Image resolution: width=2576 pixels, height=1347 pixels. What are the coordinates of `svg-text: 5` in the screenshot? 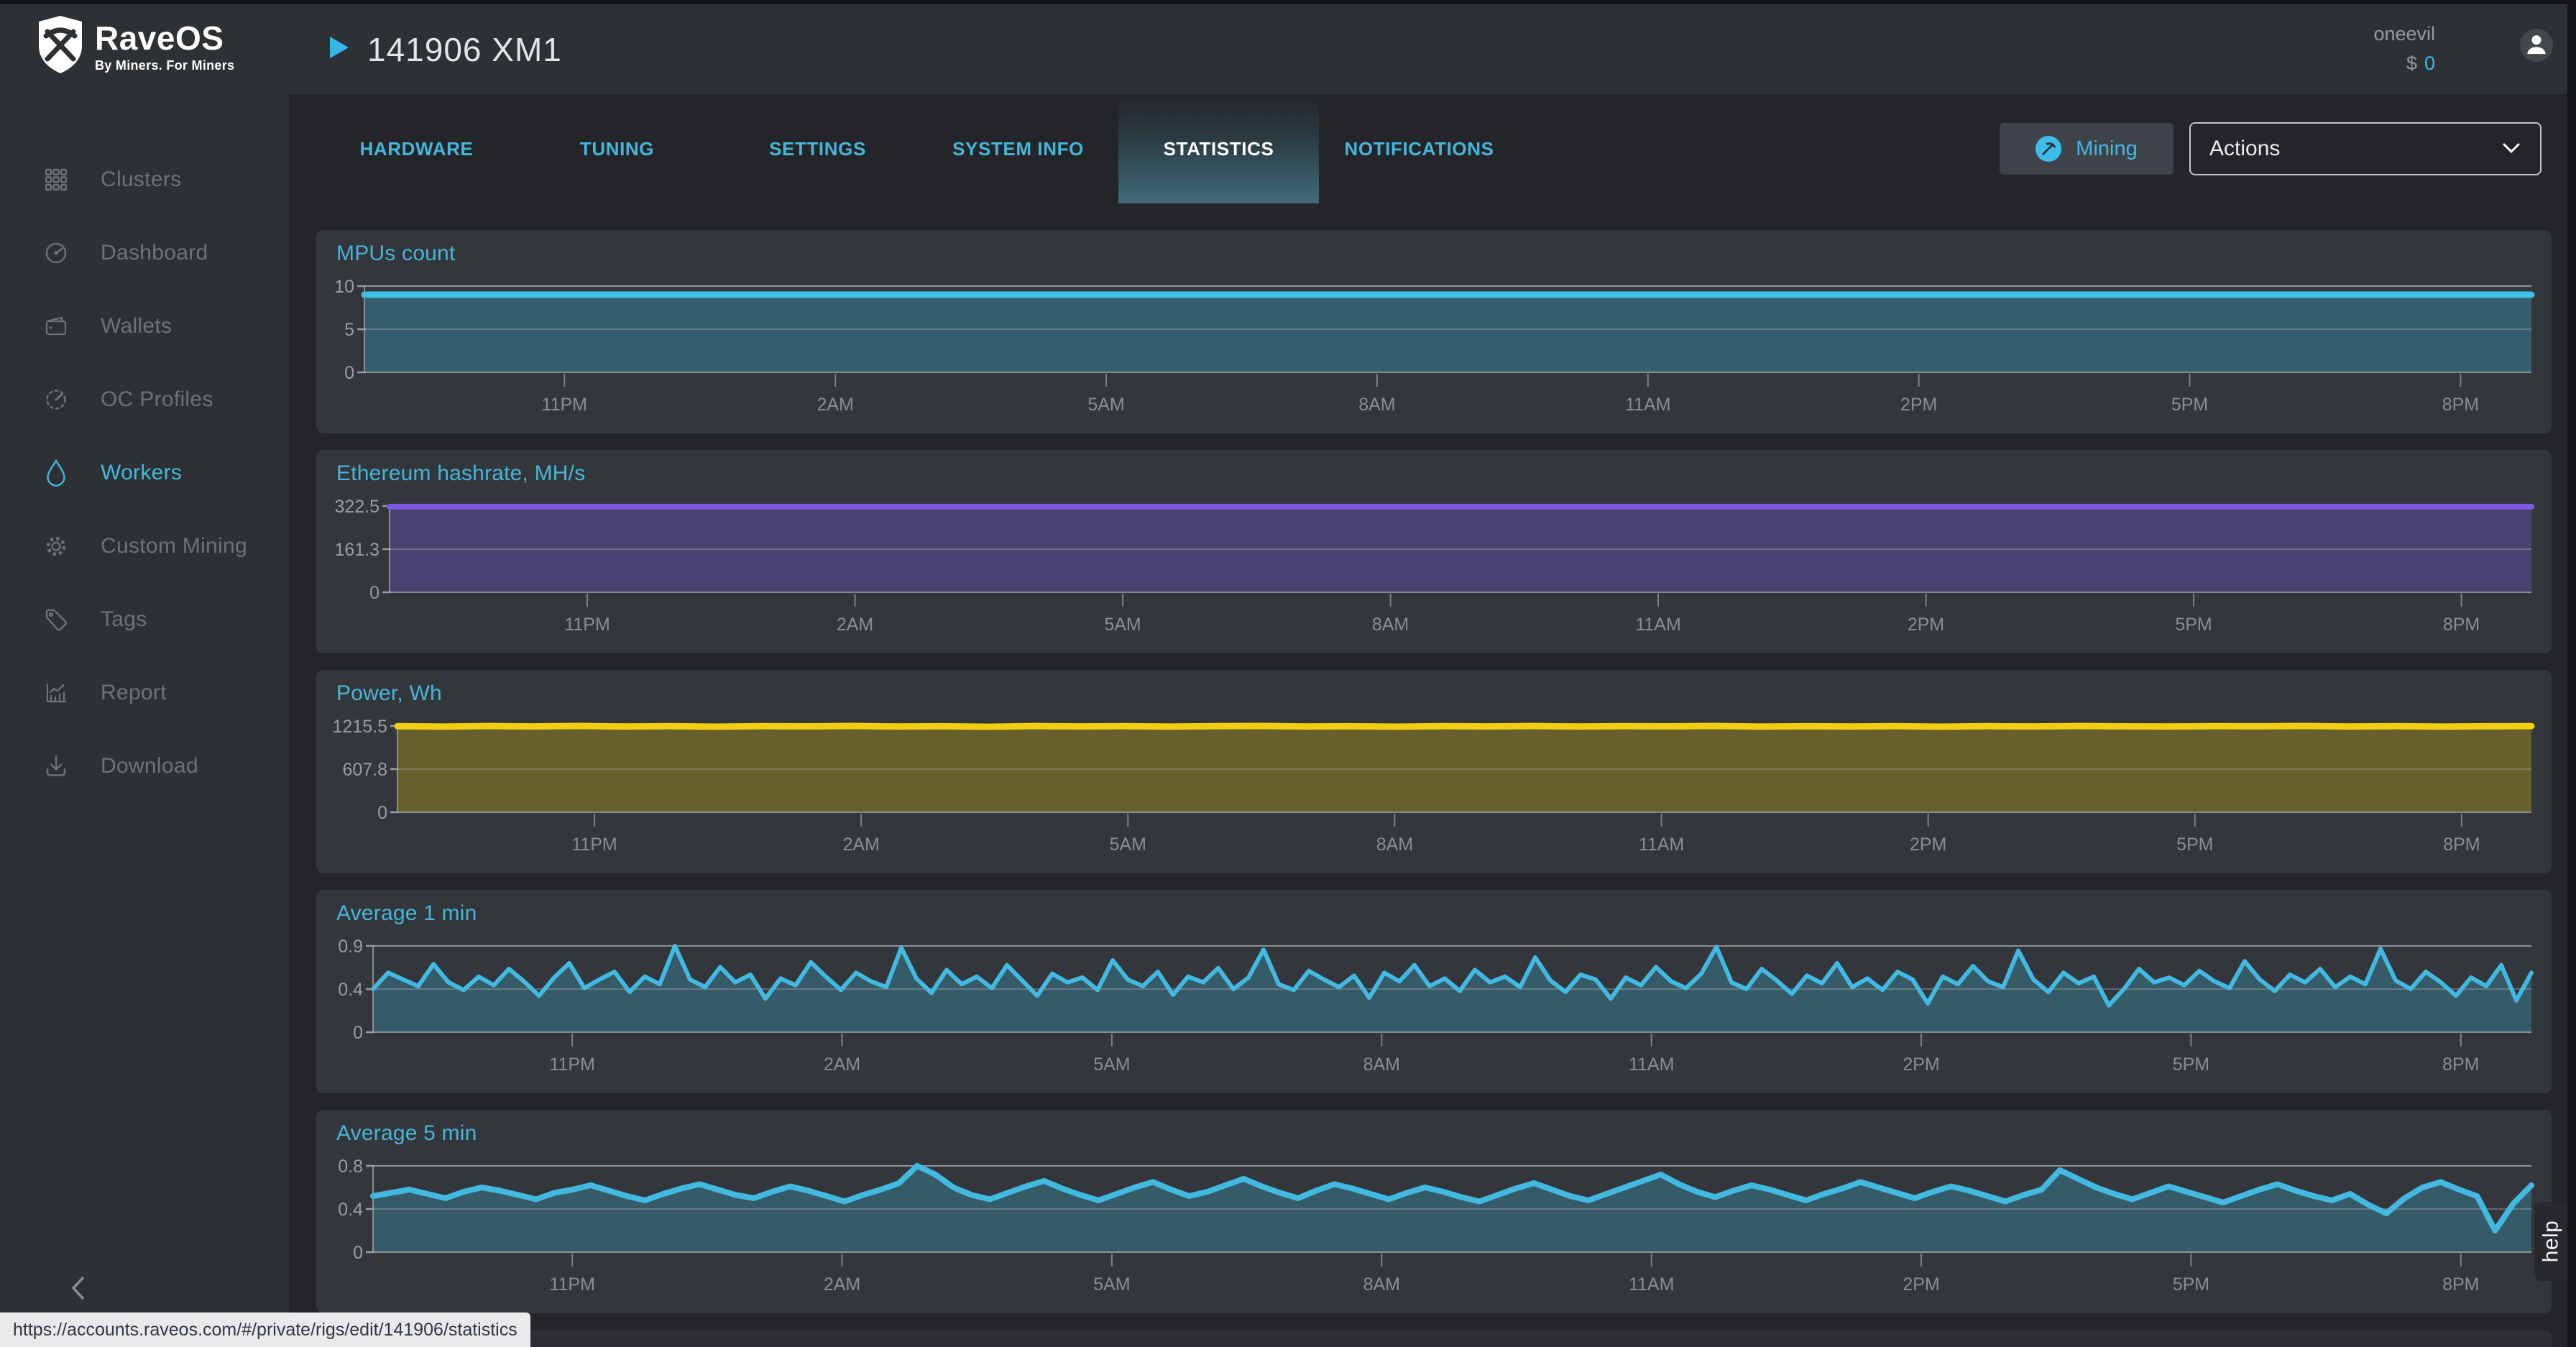 It's located at (349, 330).